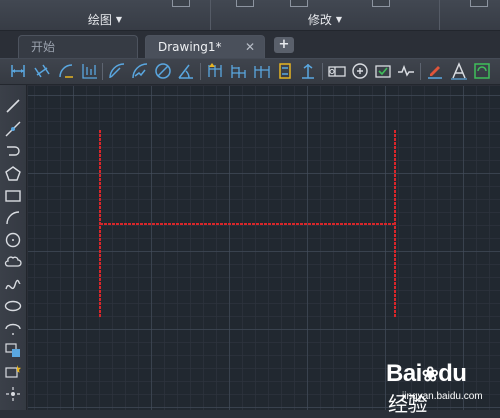 The height and width of the screenshot is (418, 500). What do you see at coordinates (452, 373) in the screenshot?
I see `baidu-logo-suffix: du` at bounding box center [452, 373].